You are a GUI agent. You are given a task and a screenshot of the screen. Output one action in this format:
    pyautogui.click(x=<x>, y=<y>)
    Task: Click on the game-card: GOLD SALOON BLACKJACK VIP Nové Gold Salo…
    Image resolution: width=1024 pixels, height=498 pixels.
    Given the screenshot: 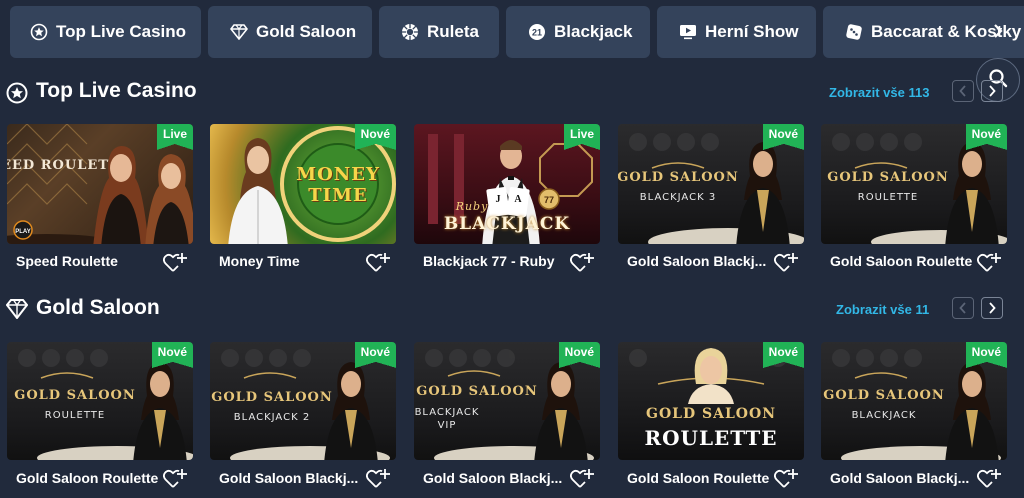 What is the action you would take?
    pyautogui.click(x=507, y=415)
    